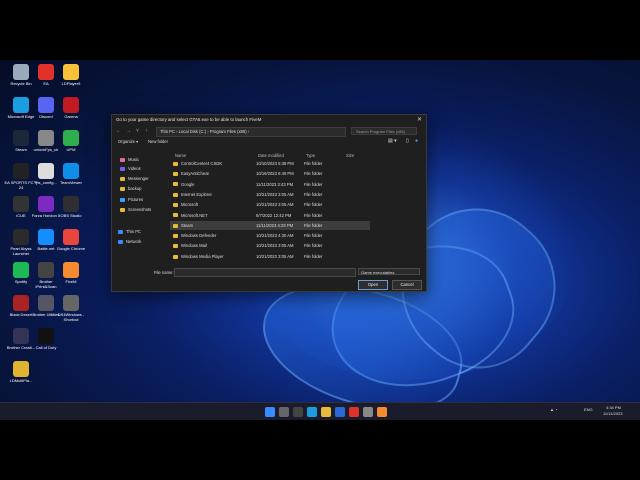 Image resolution: width=640 pixels, height=480 pixels. What do you see at coordinates (197, 163) in the screenshot?
I see `file-name: ControlCenter4 CSDK` at bounding box center [197, 163].